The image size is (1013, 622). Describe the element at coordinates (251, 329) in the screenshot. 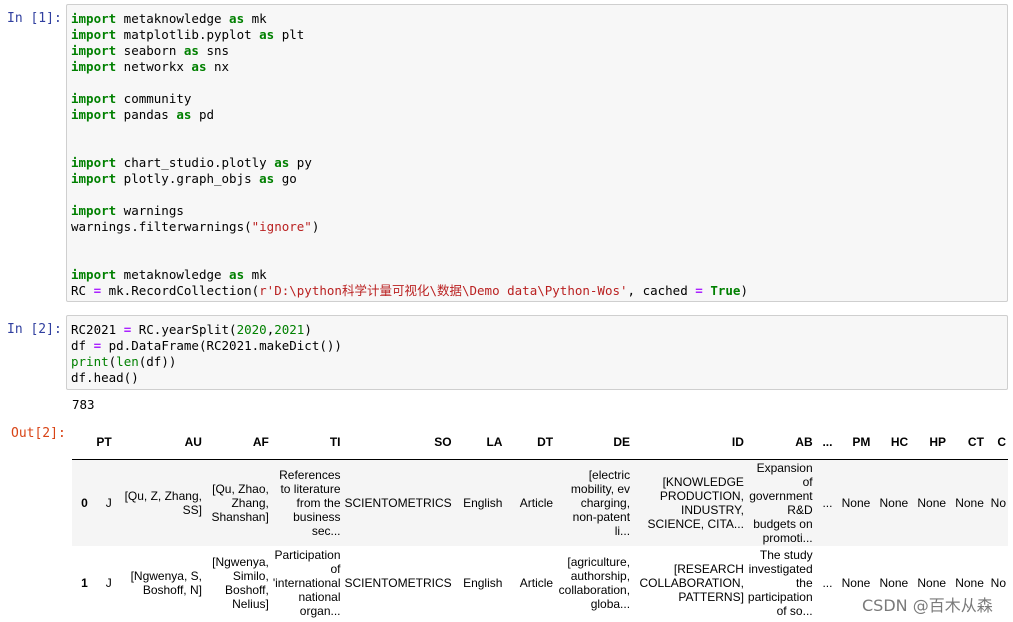

I see `code-token: 2020` at that location.